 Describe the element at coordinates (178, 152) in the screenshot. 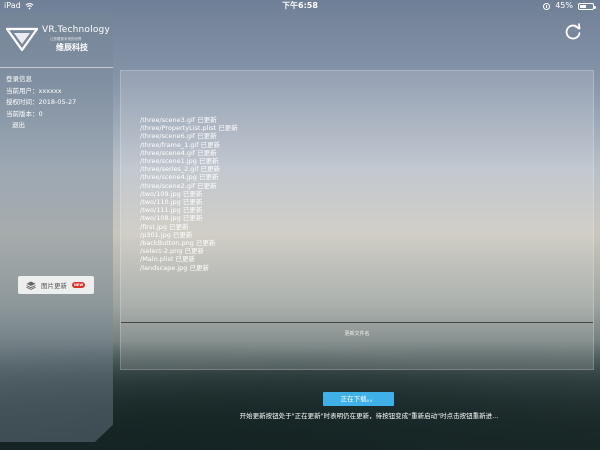

I see `list-item: /three/scene4.gif 已更新` at that location.